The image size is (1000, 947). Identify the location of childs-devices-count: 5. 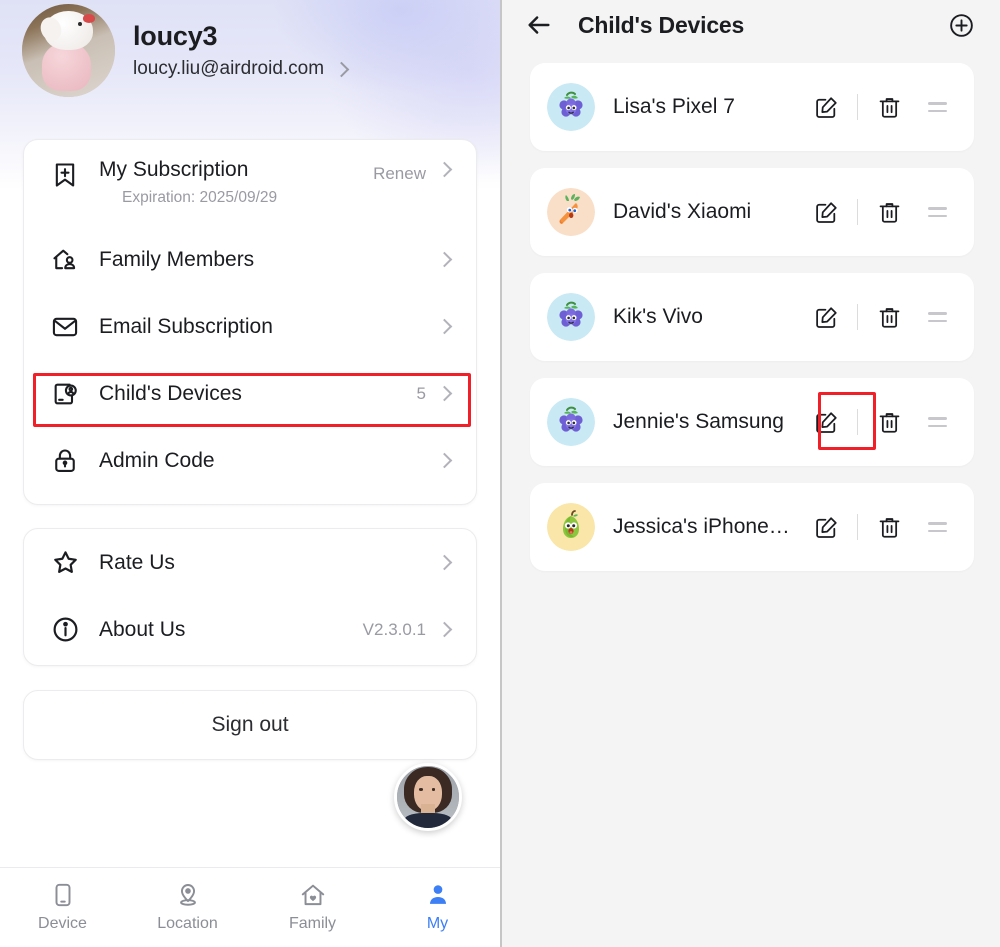
(421, 393).